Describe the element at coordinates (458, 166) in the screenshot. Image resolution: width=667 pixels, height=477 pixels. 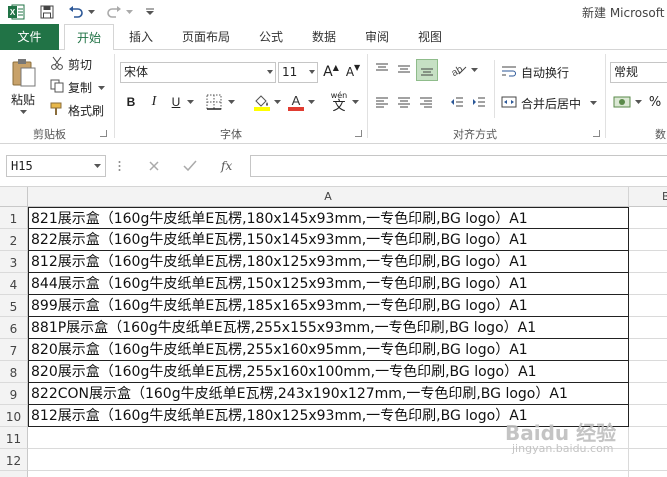
I see `formula-input` at that location.